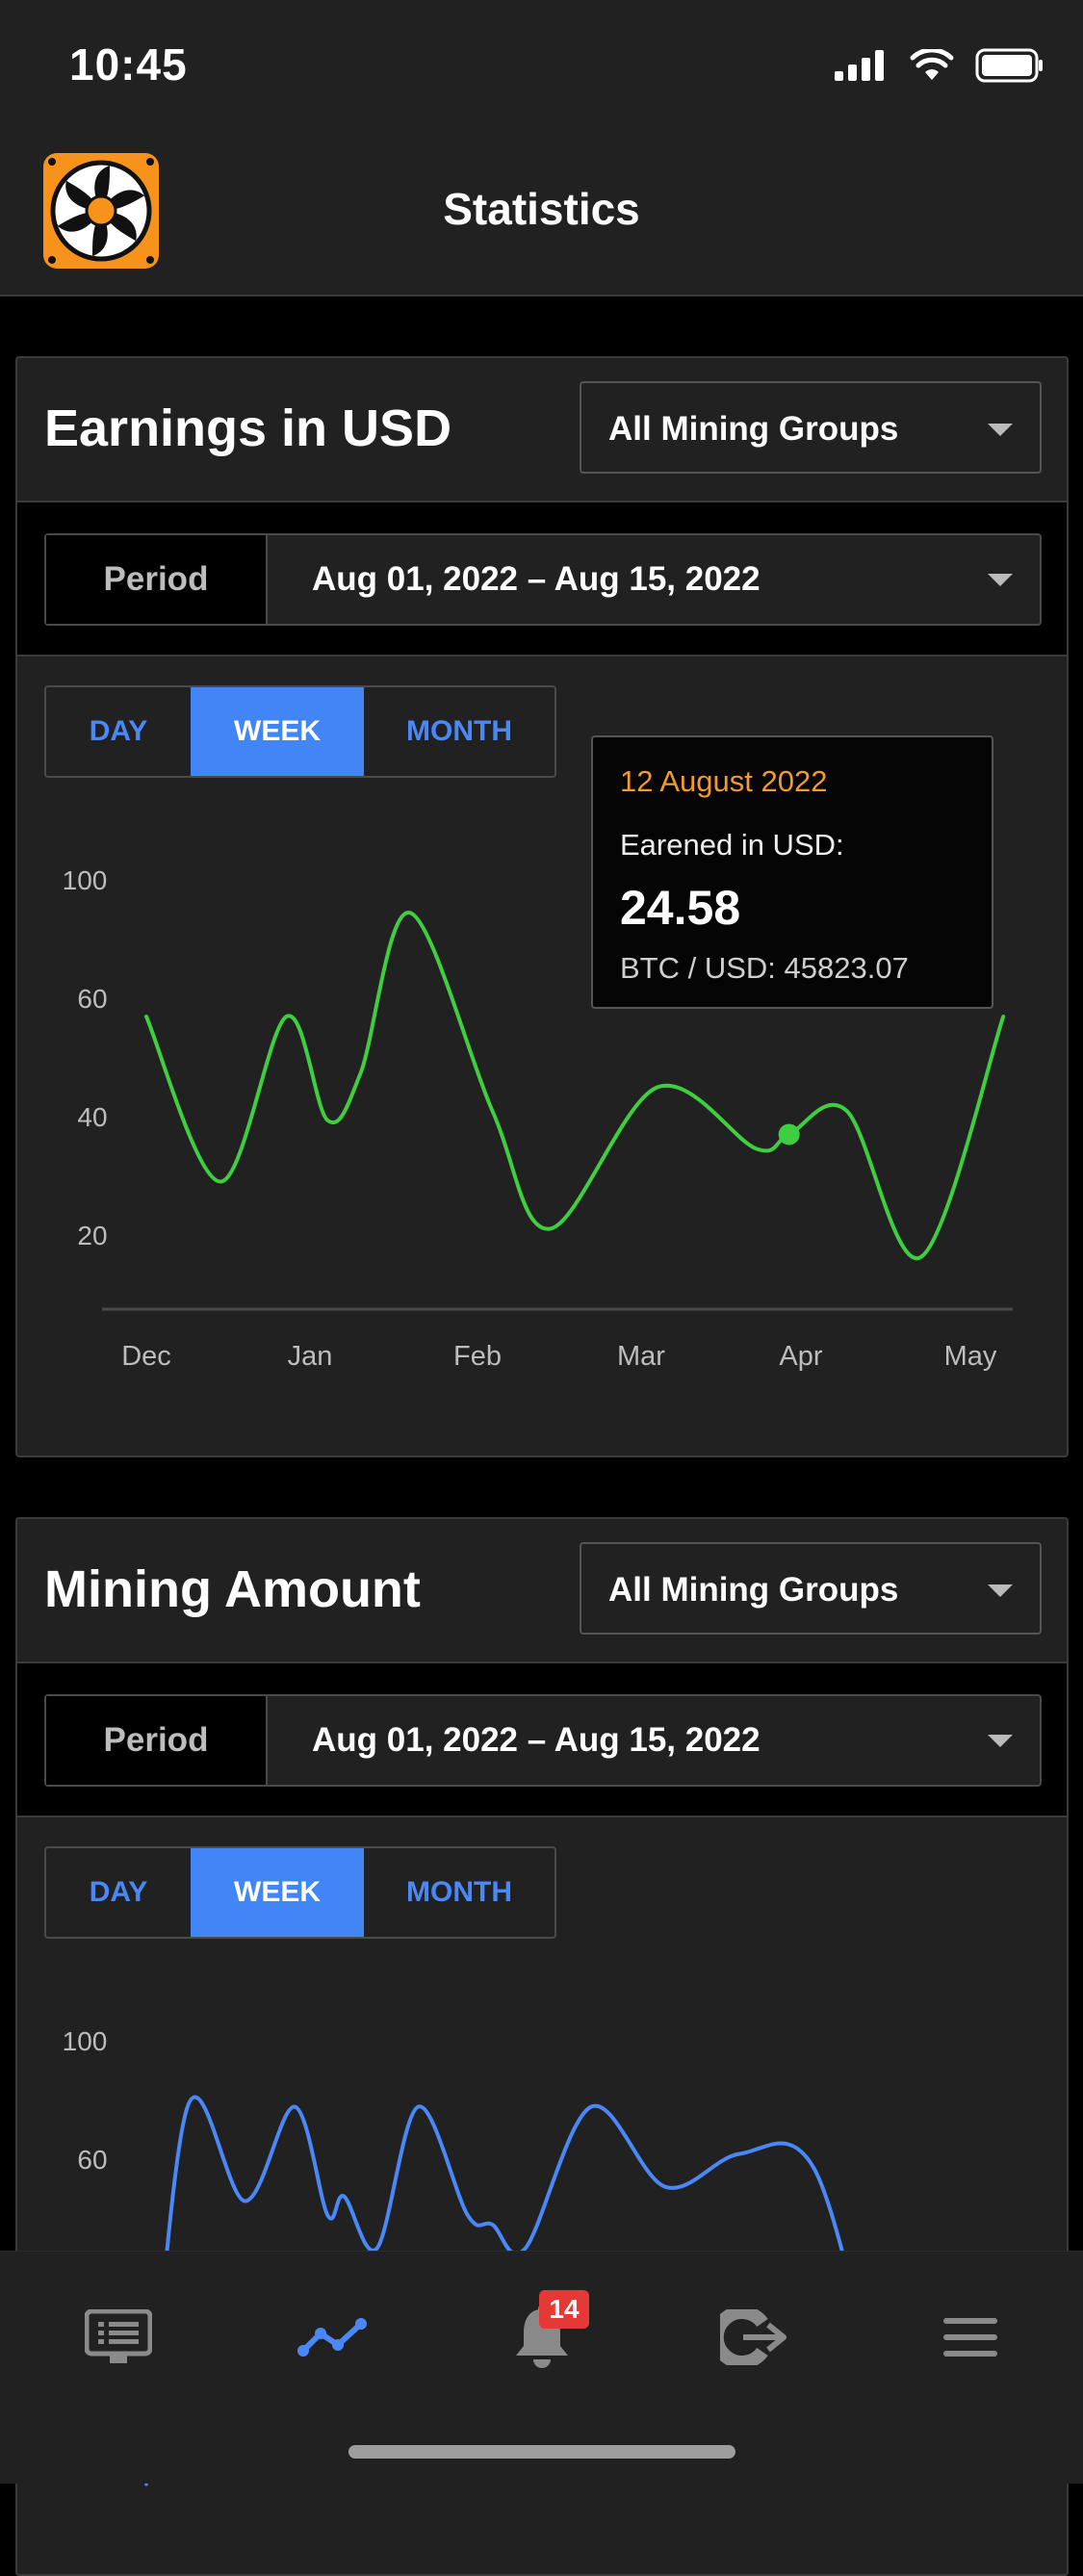 This screenshot has height=2576, width=1083. Describe the element at coordinates (541, 67) in the screenshot. I see `status-bar: 10:45` at that location.